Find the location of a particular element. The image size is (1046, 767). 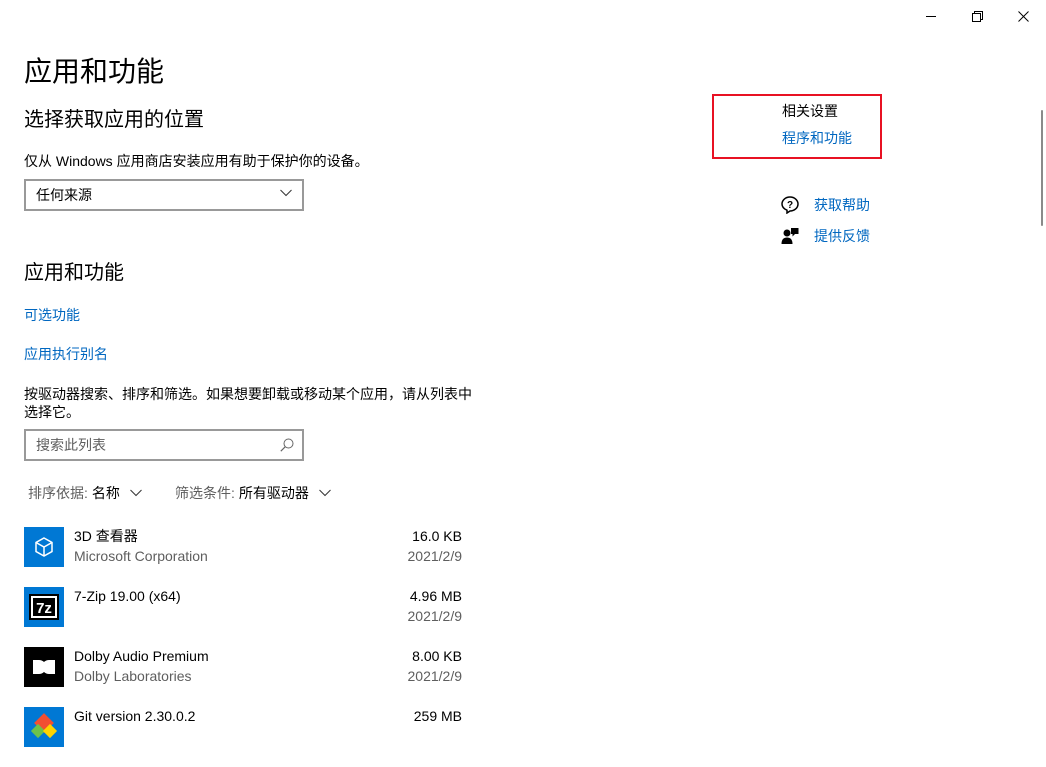

feedback-icon is located at coordinates (790, 236).